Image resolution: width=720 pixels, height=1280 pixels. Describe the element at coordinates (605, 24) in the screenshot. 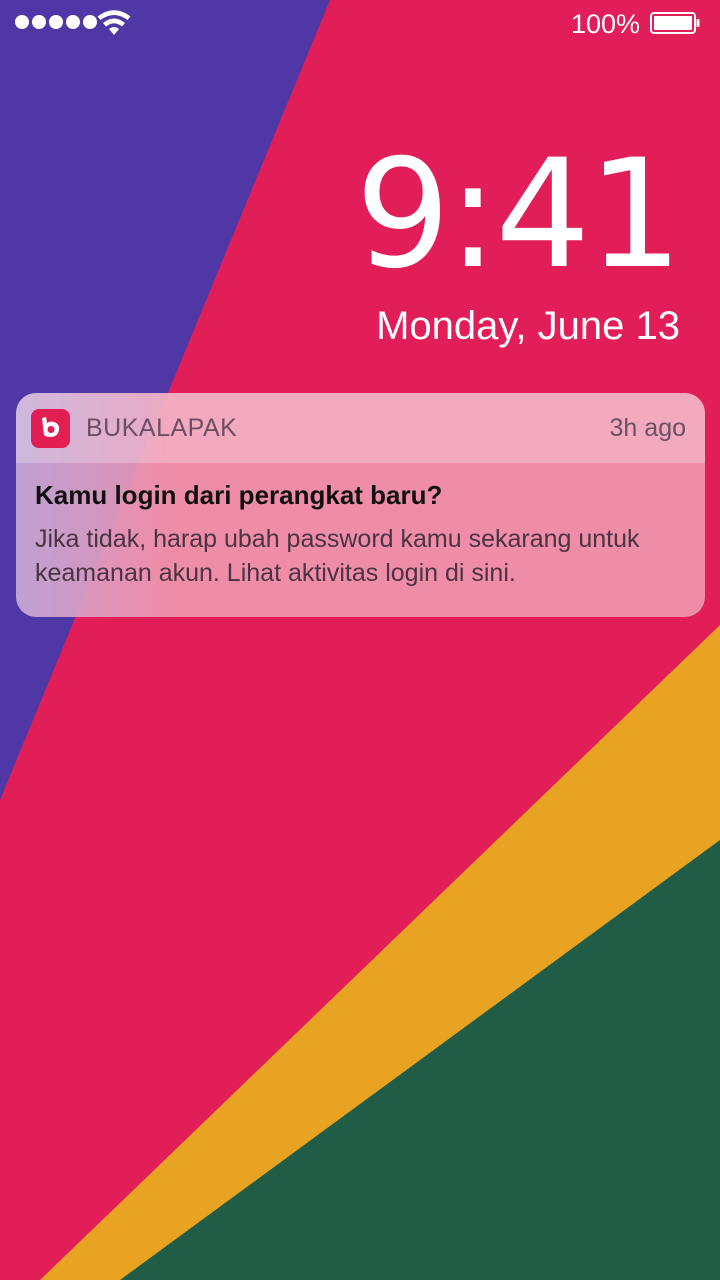

I see `battery-percentage: 100%` at that location.